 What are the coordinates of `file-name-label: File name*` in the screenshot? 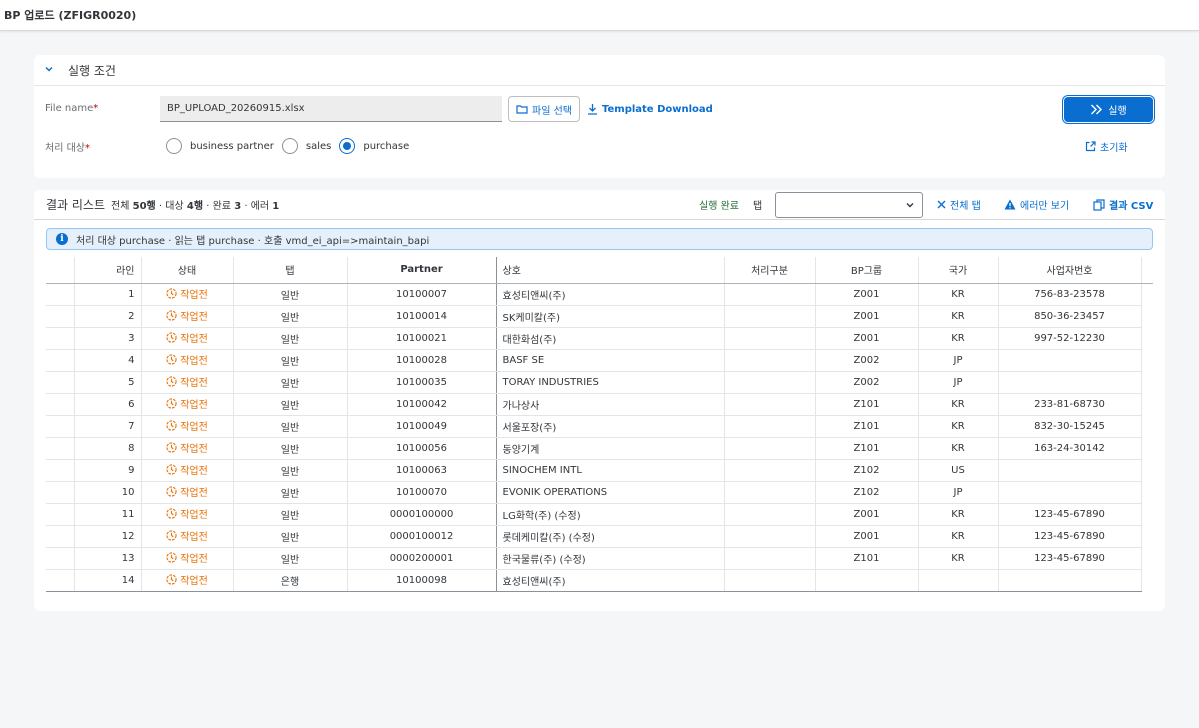 It's located at (72, 108).